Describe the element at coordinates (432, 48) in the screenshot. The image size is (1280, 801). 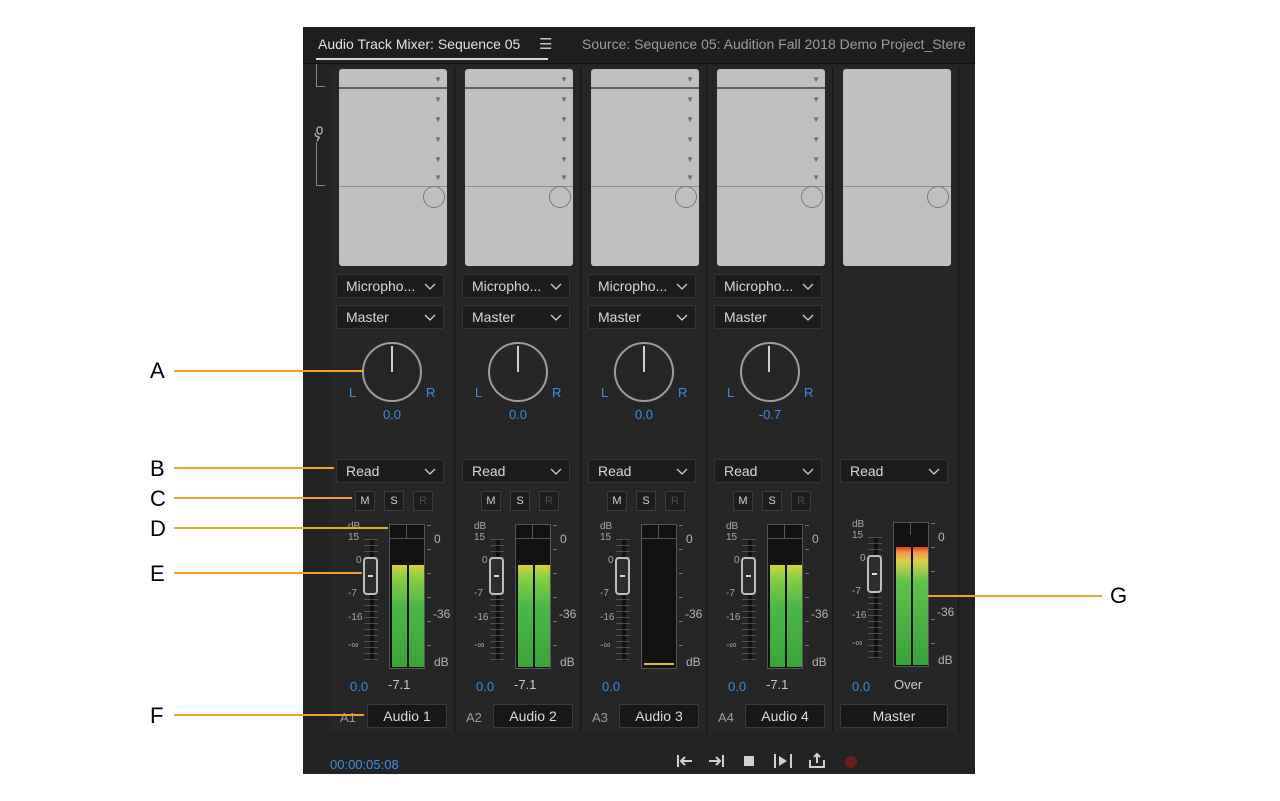
I see `tab-audio-track-mixer: Audio Track Mixer: Sequence 05` at that location.